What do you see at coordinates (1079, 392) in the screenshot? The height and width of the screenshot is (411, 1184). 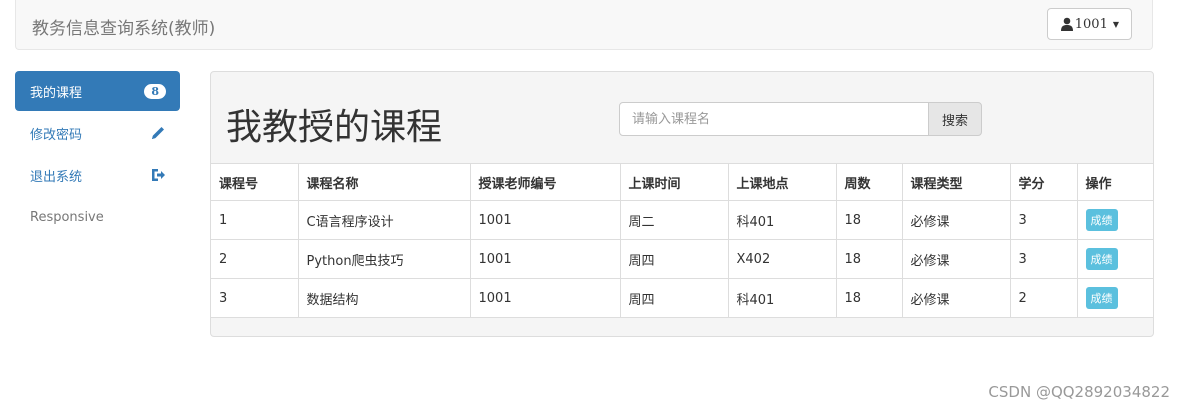 I see `watermark: CSDN @QQ2892034822` at bounding box center [1079, 392].